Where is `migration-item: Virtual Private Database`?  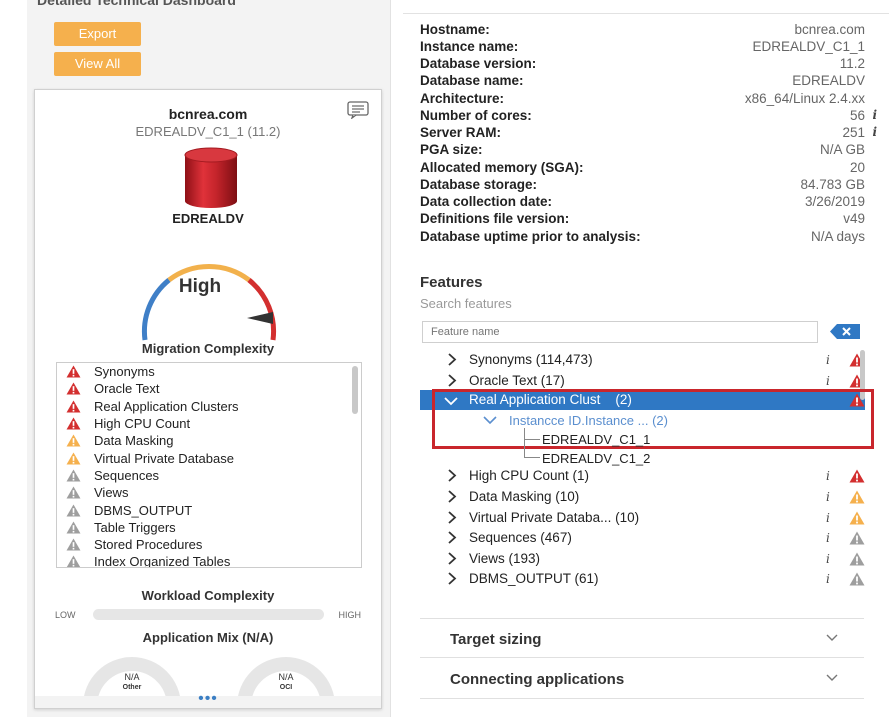
migration-item: Virtual Private Database is located at coordinates (209, 457).